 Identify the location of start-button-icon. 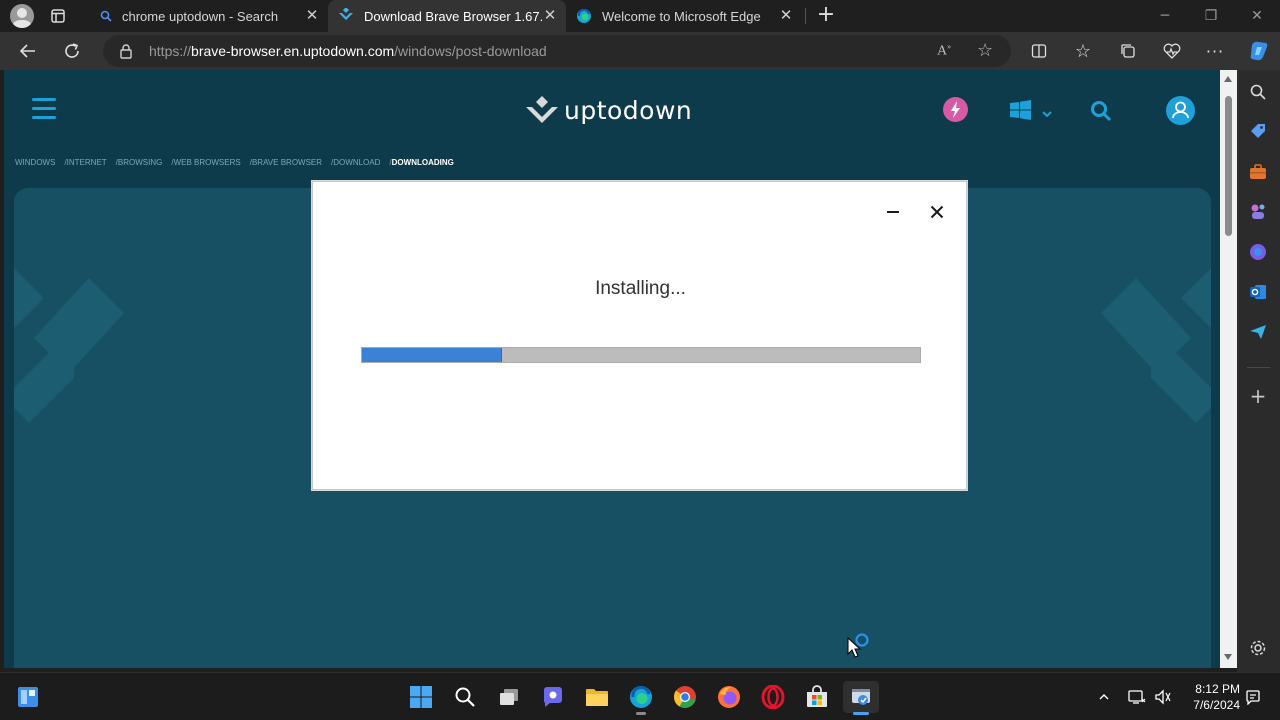
(421, 697).